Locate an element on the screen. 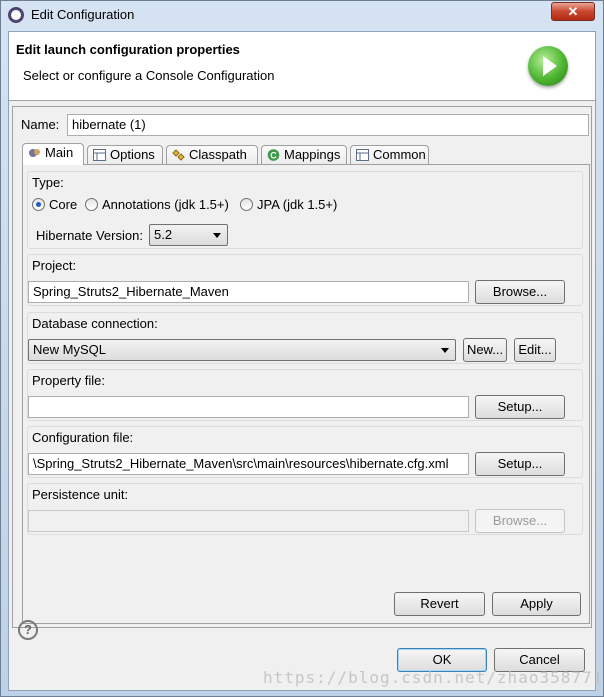  tab-main: Main is located at coordinates (53, 154).